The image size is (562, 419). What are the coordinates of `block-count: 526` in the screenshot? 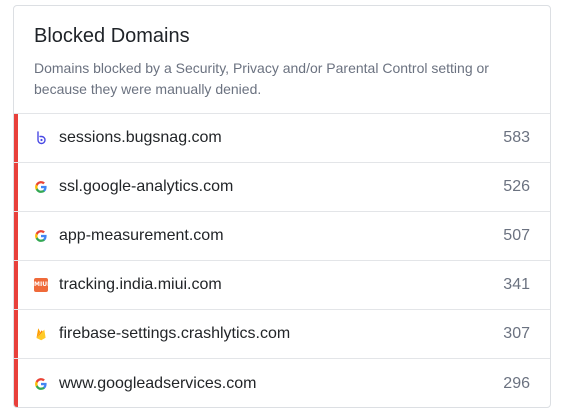 It's located at (516, 186).